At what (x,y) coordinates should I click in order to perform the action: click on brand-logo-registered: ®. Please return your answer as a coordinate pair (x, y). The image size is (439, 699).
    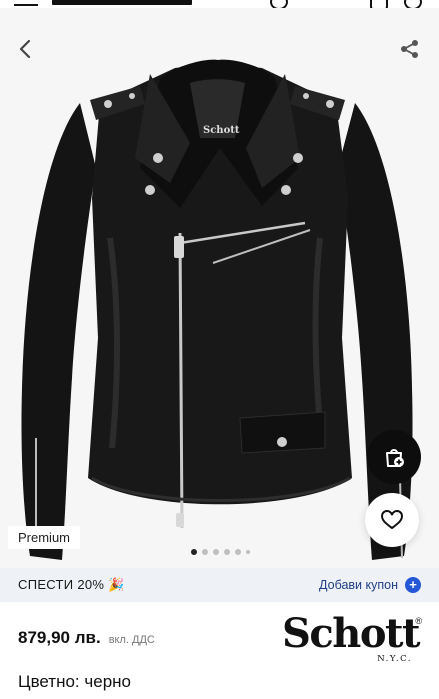
    Looking at the image, I should click on (418, 621).